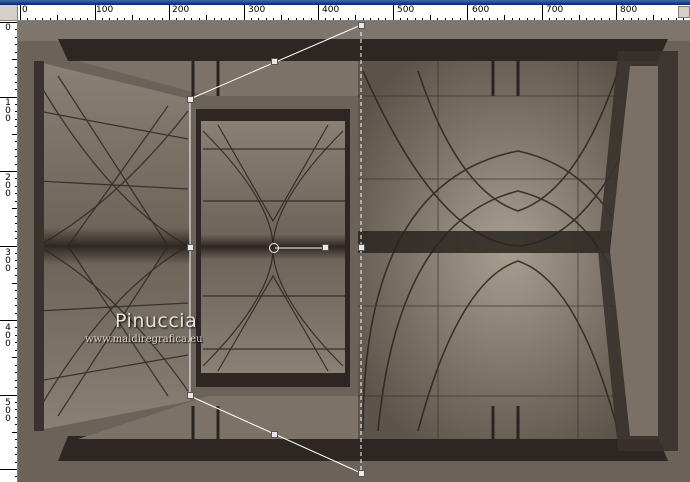 The width and height of the screenshot is (690, 482). Describe the element at coordinates (684, 12) in the screenshot. I see `ruler-scroll-button` at that location.